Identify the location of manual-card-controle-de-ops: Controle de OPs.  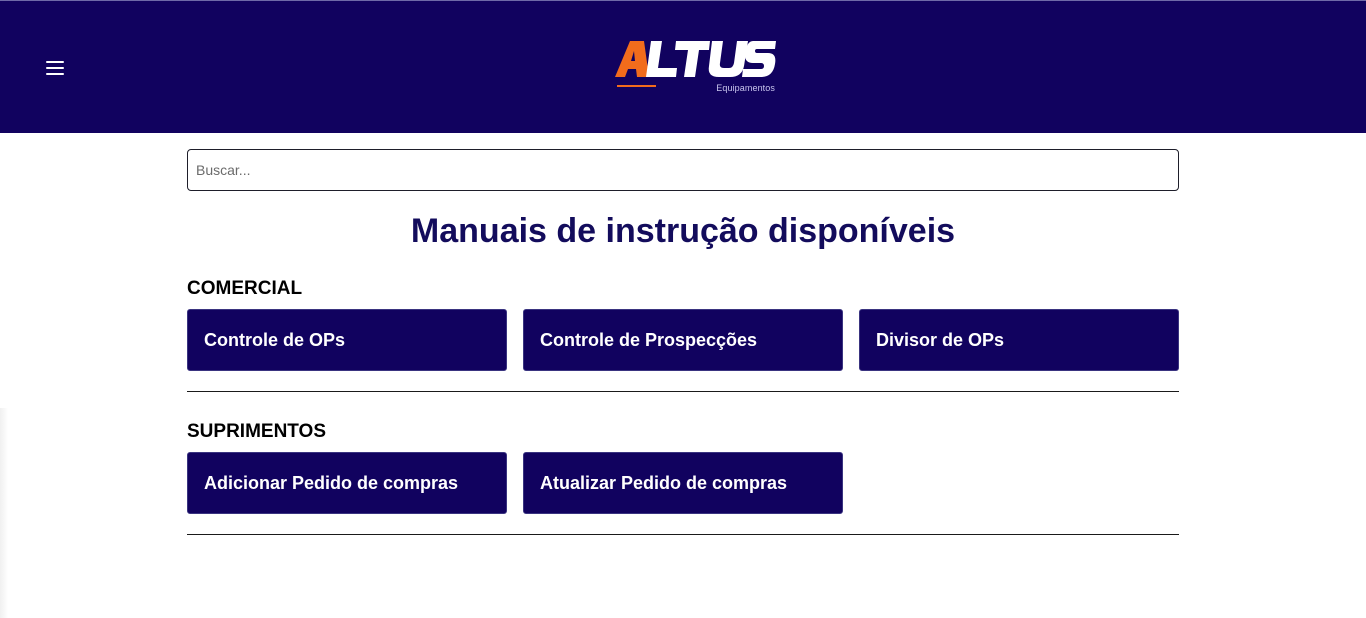
(347, 340).